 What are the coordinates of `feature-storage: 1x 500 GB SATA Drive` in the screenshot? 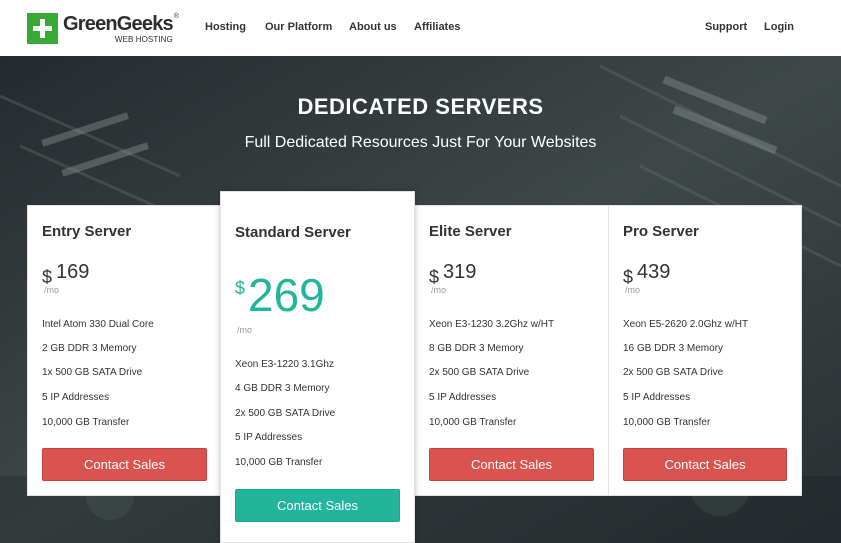 It's located at (92, 372).